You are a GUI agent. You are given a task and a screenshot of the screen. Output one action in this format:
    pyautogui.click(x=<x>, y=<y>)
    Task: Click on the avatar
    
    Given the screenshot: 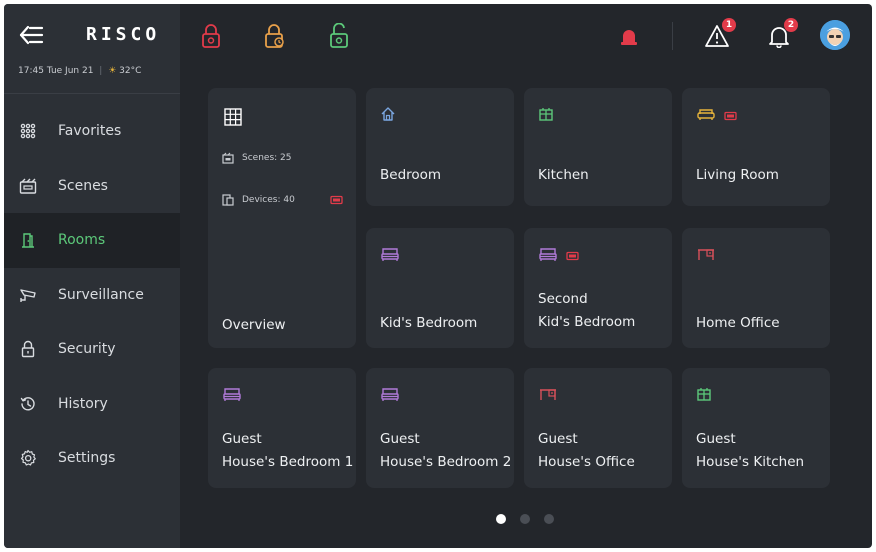 What is the action you would take?
    pyautogui.click(x=835, y=35)
    